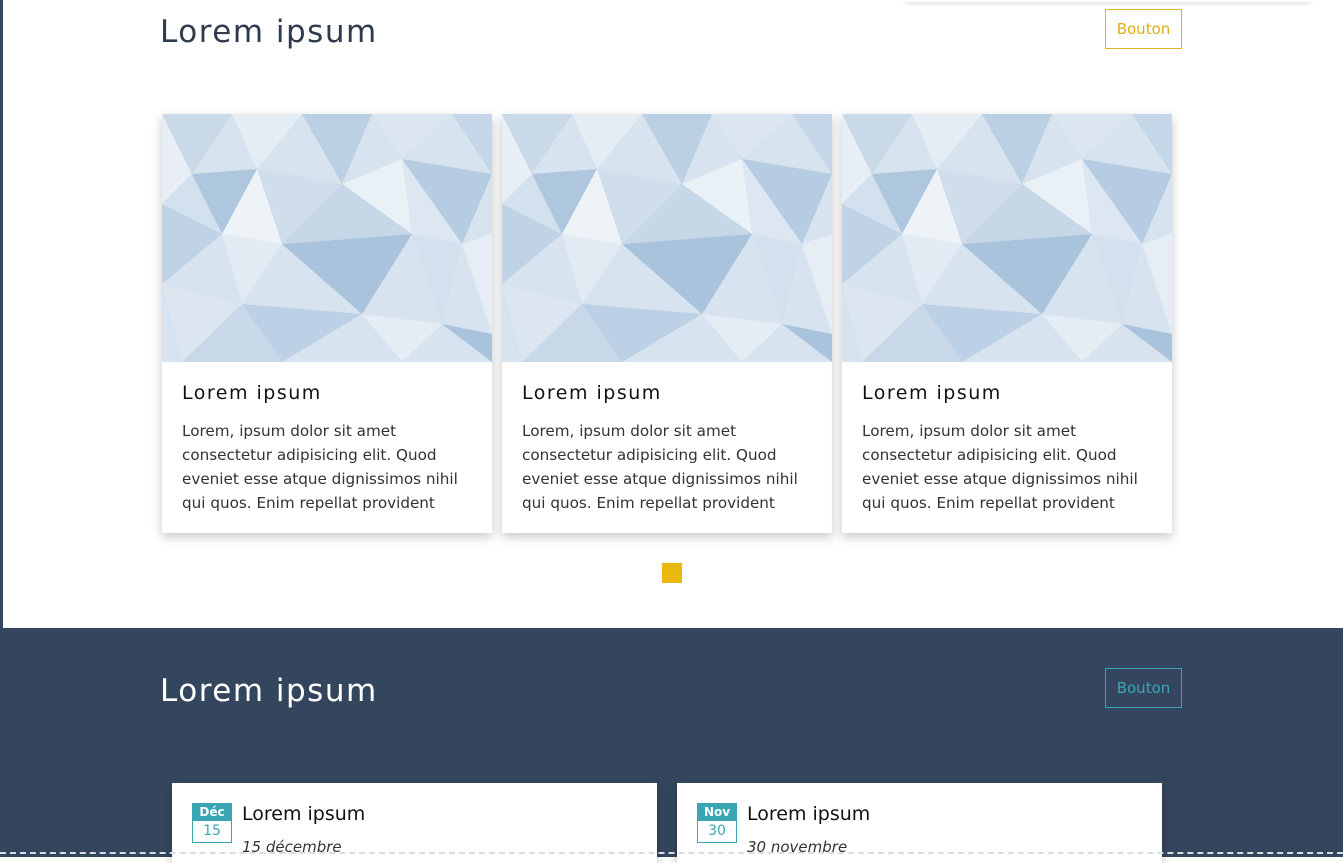 The image size is (1343, 863). What do you see at coordinates (717, 831) in the screenshot?
I see `date-badge-day: 30` at bounding box center [717, 831].